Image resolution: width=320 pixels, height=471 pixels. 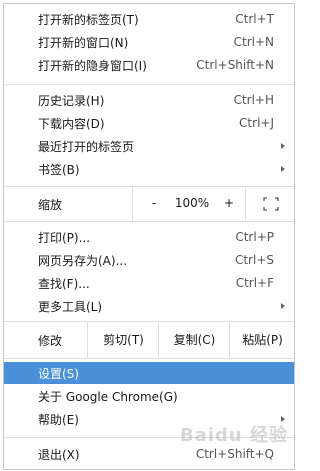 I want to click on menu-item-label: 设置(S), so click(x=58, y=373).